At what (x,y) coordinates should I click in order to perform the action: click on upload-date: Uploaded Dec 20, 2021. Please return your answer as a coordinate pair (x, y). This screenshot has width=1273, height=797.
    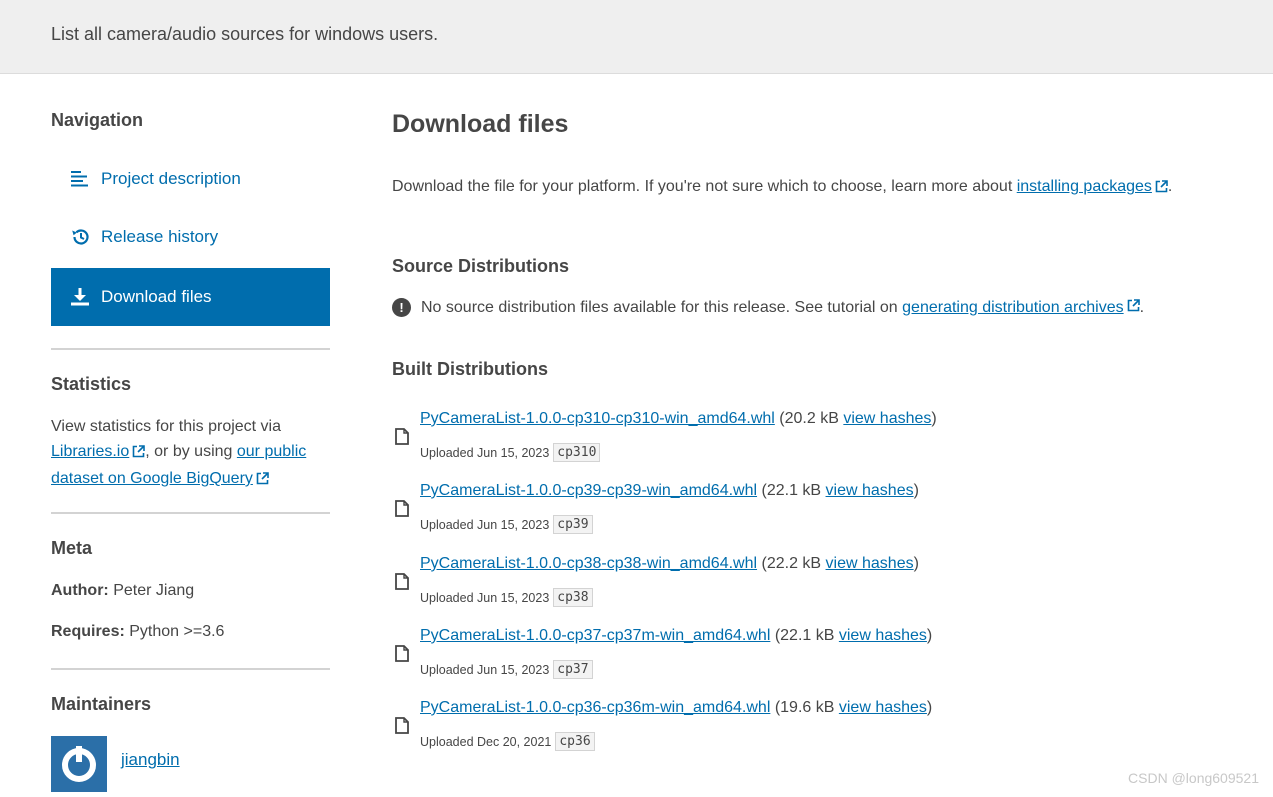
    Looking at the image, I should click on (486, 741).